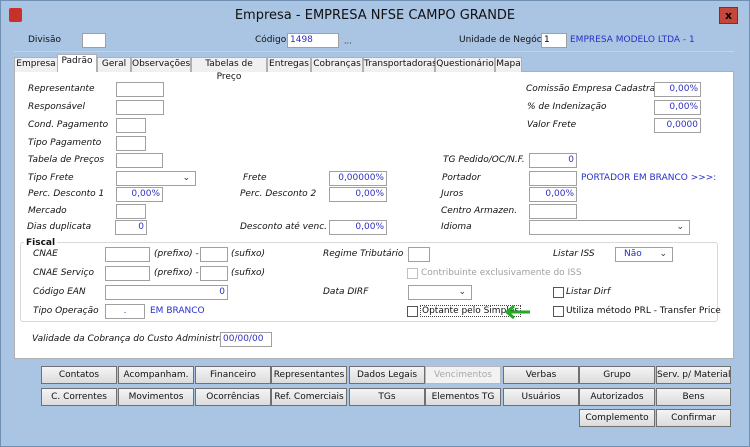  I want to click on close-button: x, so click(728, 15).